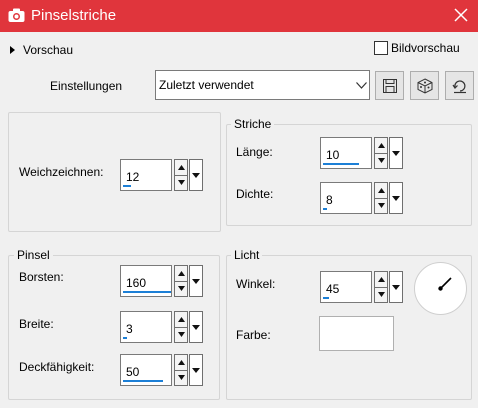 Image resolution: width=478 pixels, height=408 pixels. What do you see at coordinates (41, 277) in the screenshot?
I see `borsten-label: Borsten:` at bounding box center [41, 277].